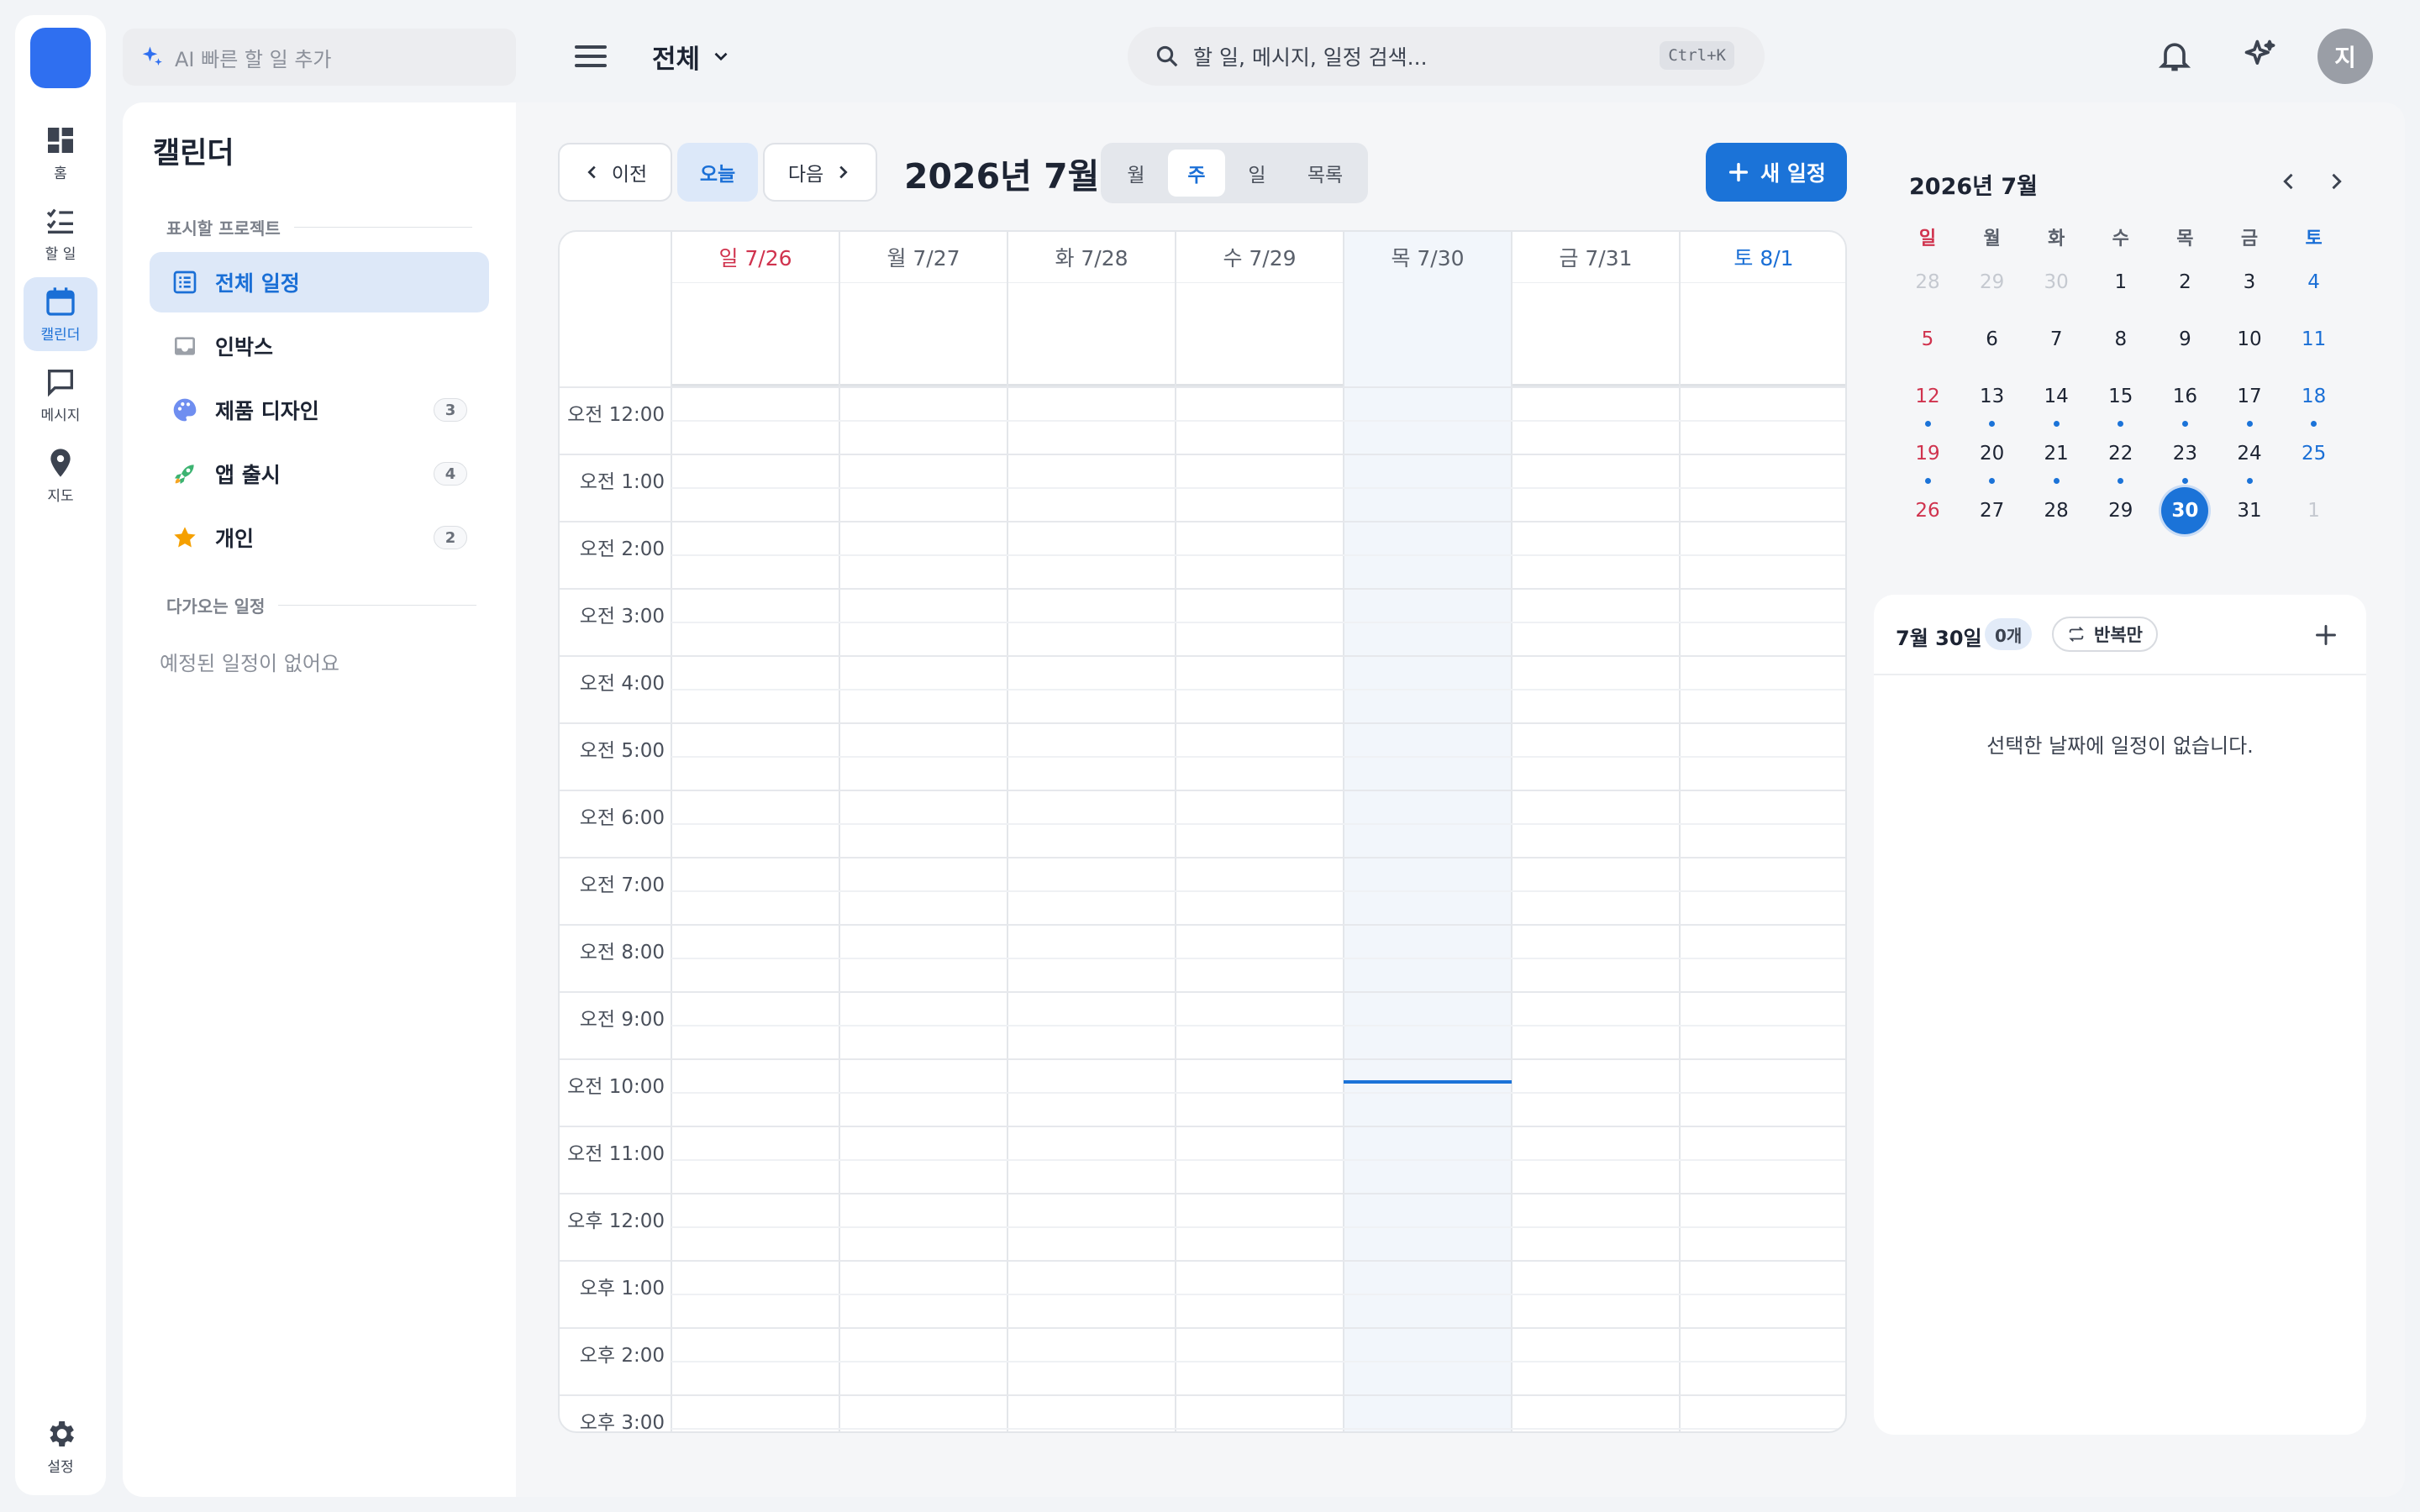  I want to click on chevron-down-icon, so click(721, 56).